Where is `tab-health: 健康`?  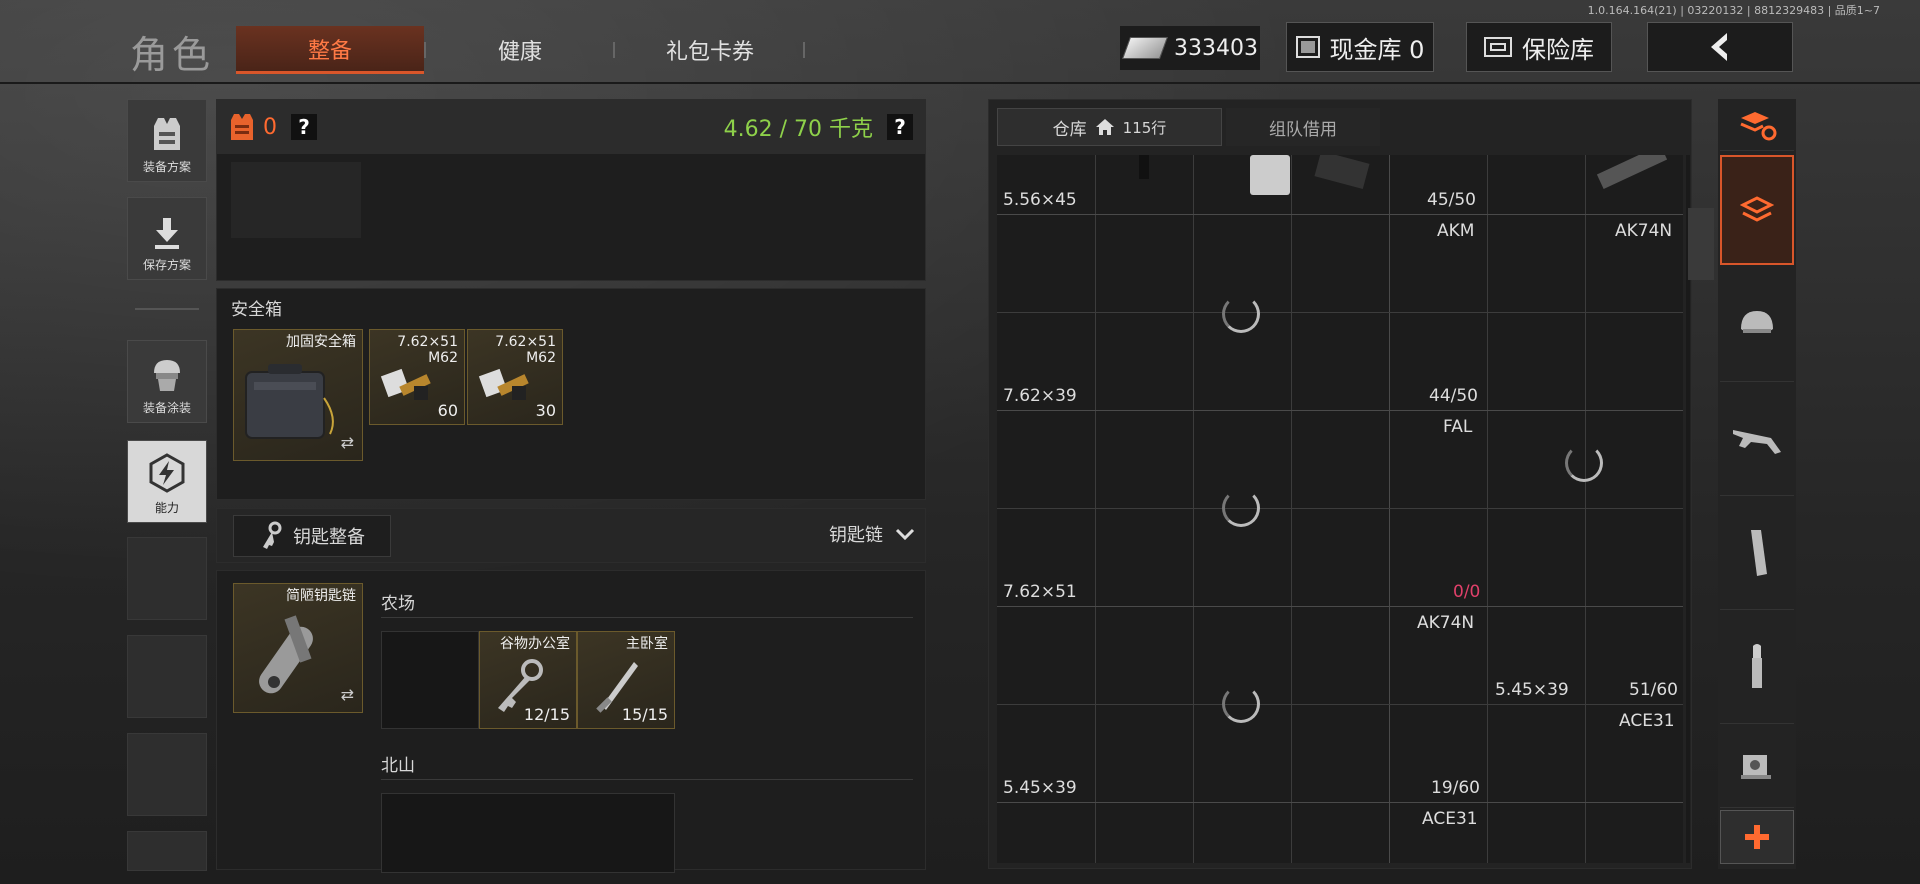
tab-health: 健康 is located at coordinates (520, 50).